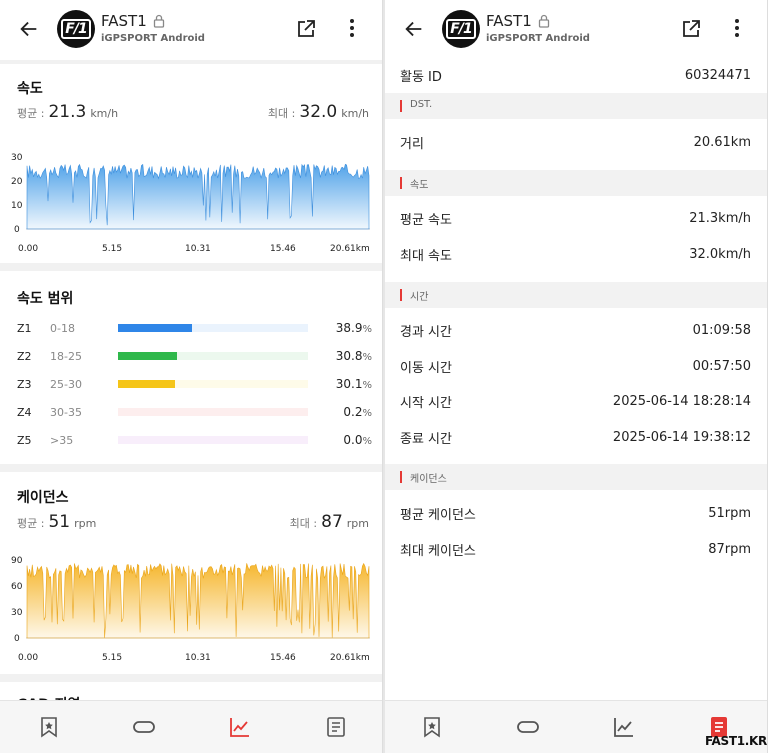 The height and width of the screenshot is (753, 768). I want to click on zone-id: Z1, so click(24, 328).